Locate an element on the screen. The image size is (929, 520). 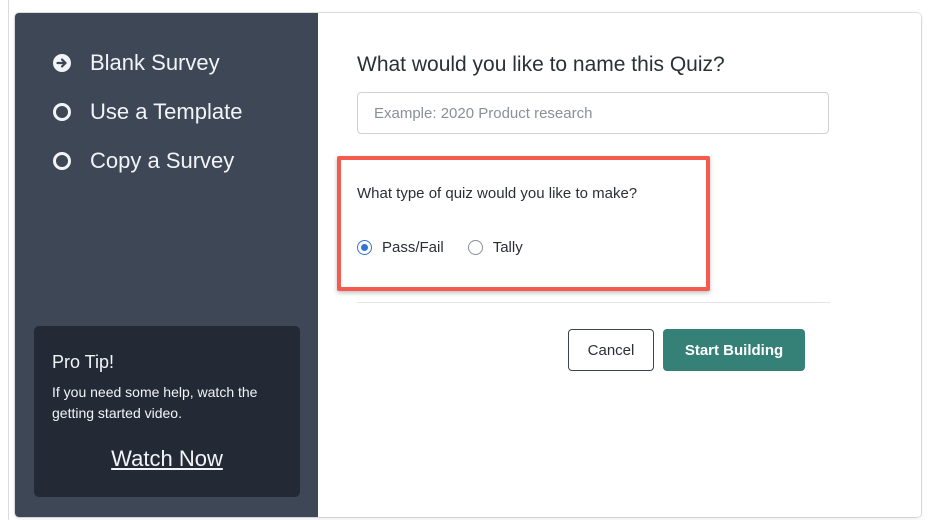
background-window-edge is located at coordinates (4, 260).